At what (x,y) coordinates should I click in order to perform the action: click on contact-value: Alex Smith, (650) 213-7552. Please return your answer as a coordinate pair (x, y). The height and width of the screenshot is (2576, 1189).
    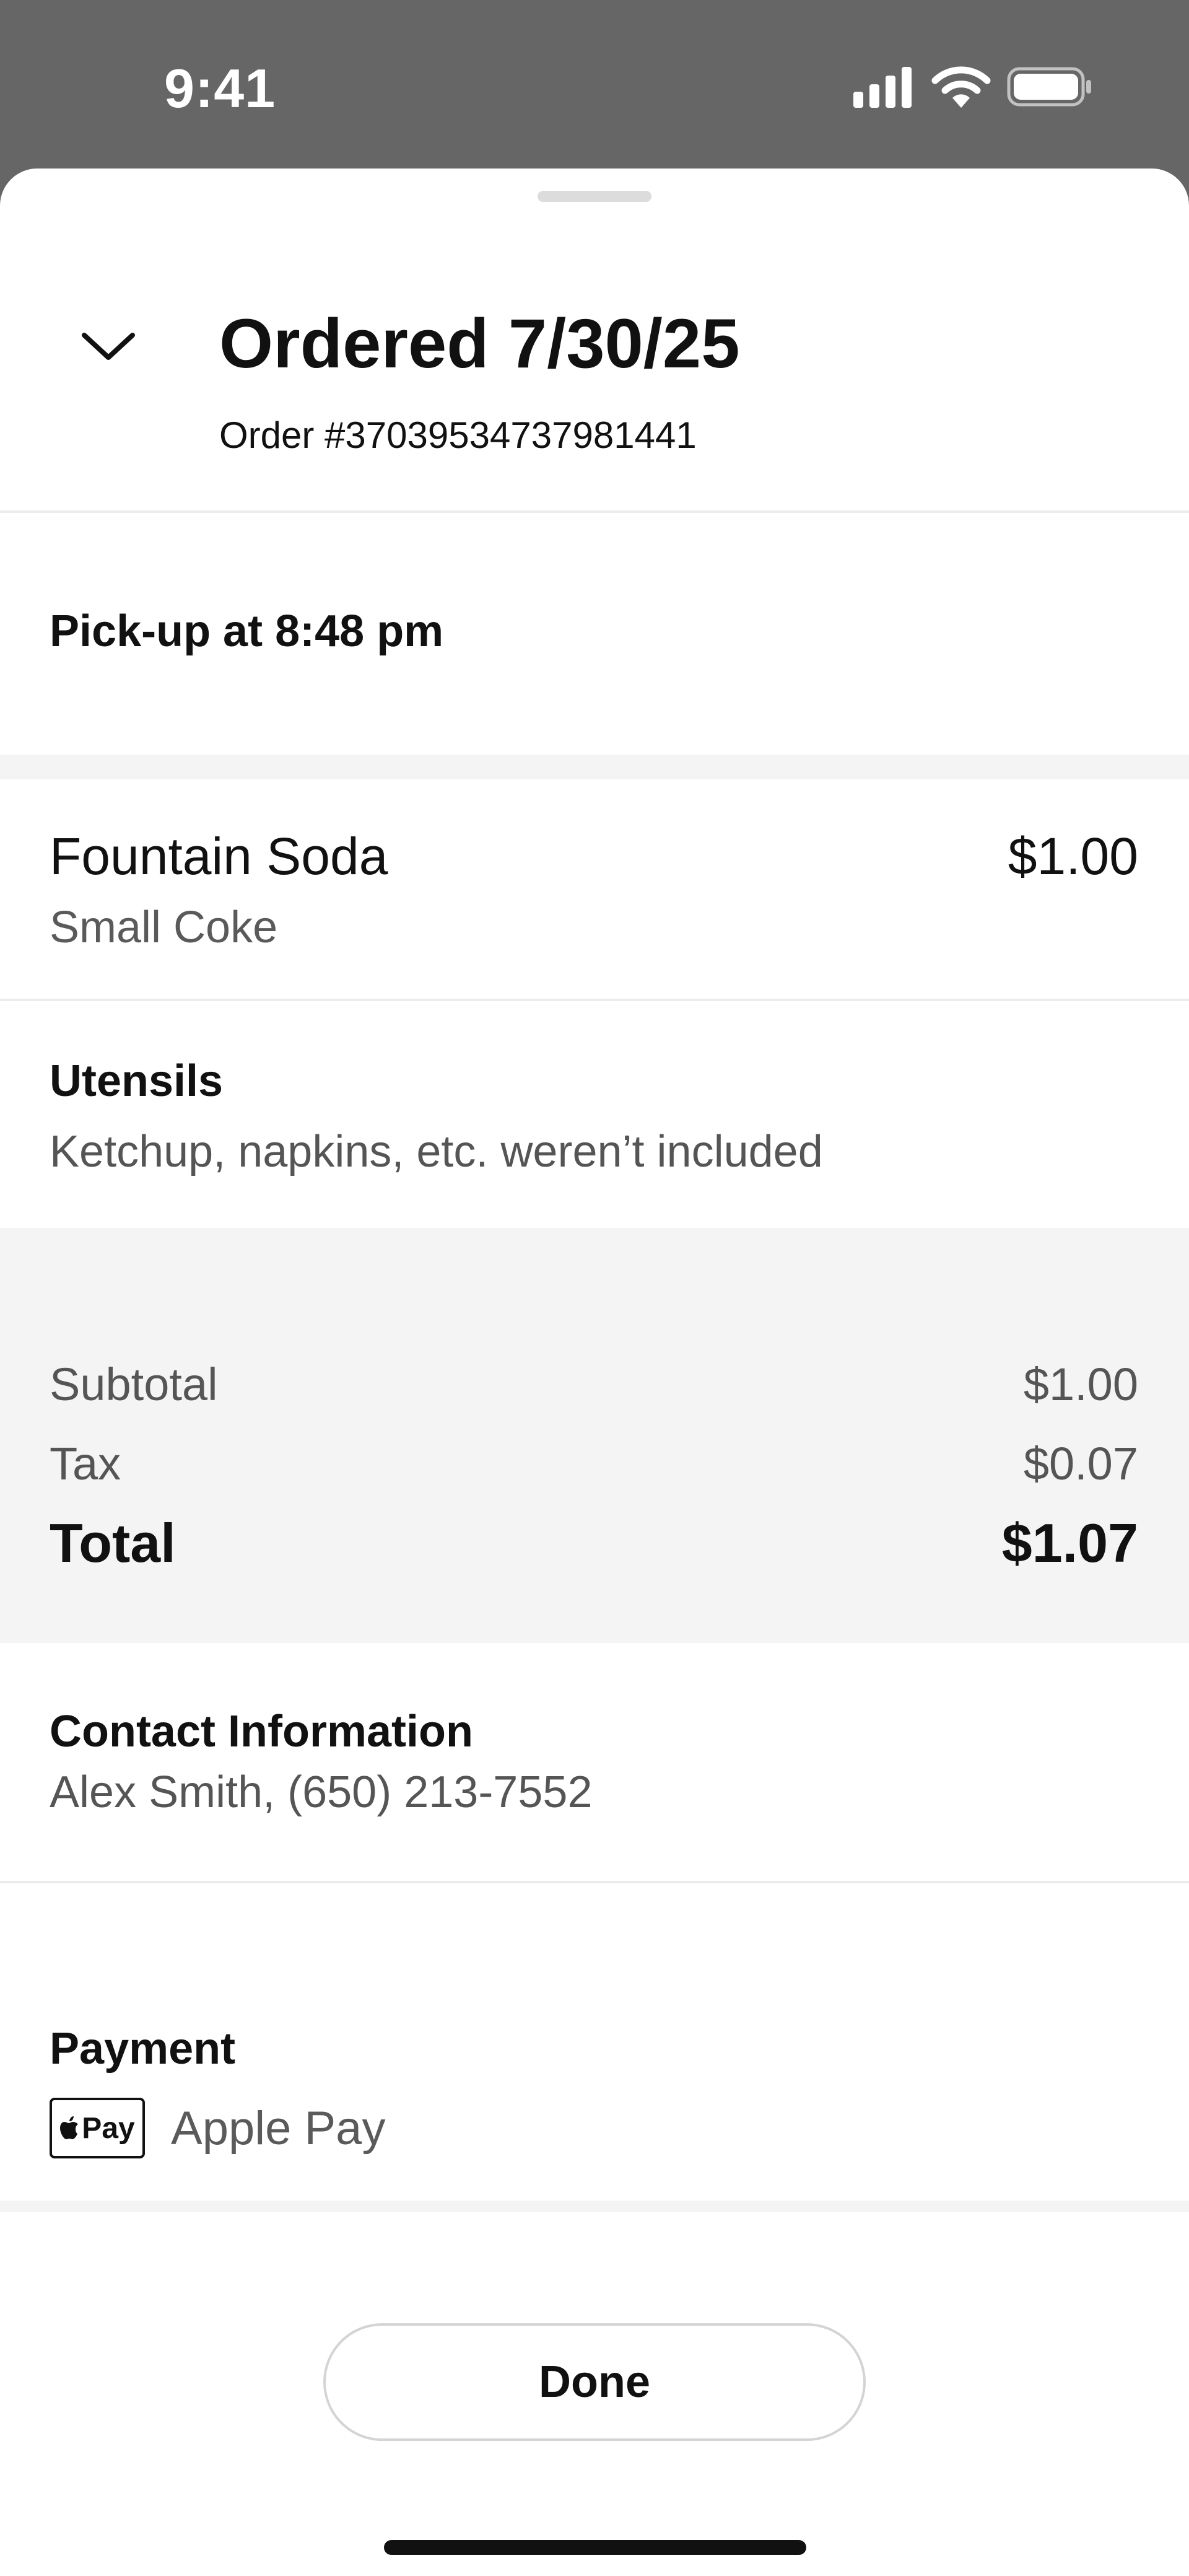
    Looking at the image, I should click on (321, 1792).